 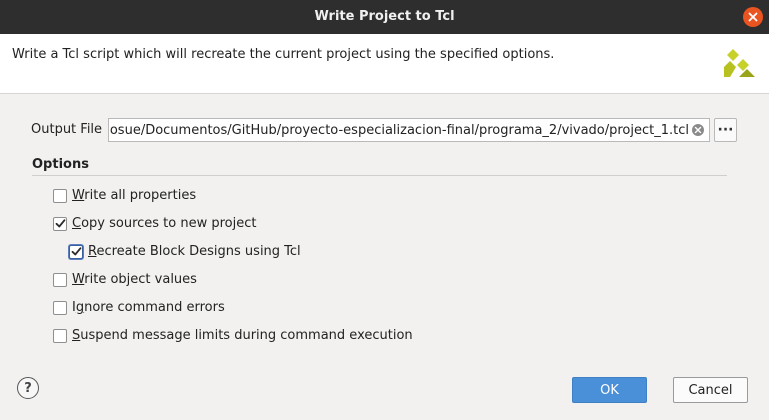 What do you see at coordinates (67, 129) in the screenshot?
I see `output-file-label: Output File` at bounding box center [67, 129].